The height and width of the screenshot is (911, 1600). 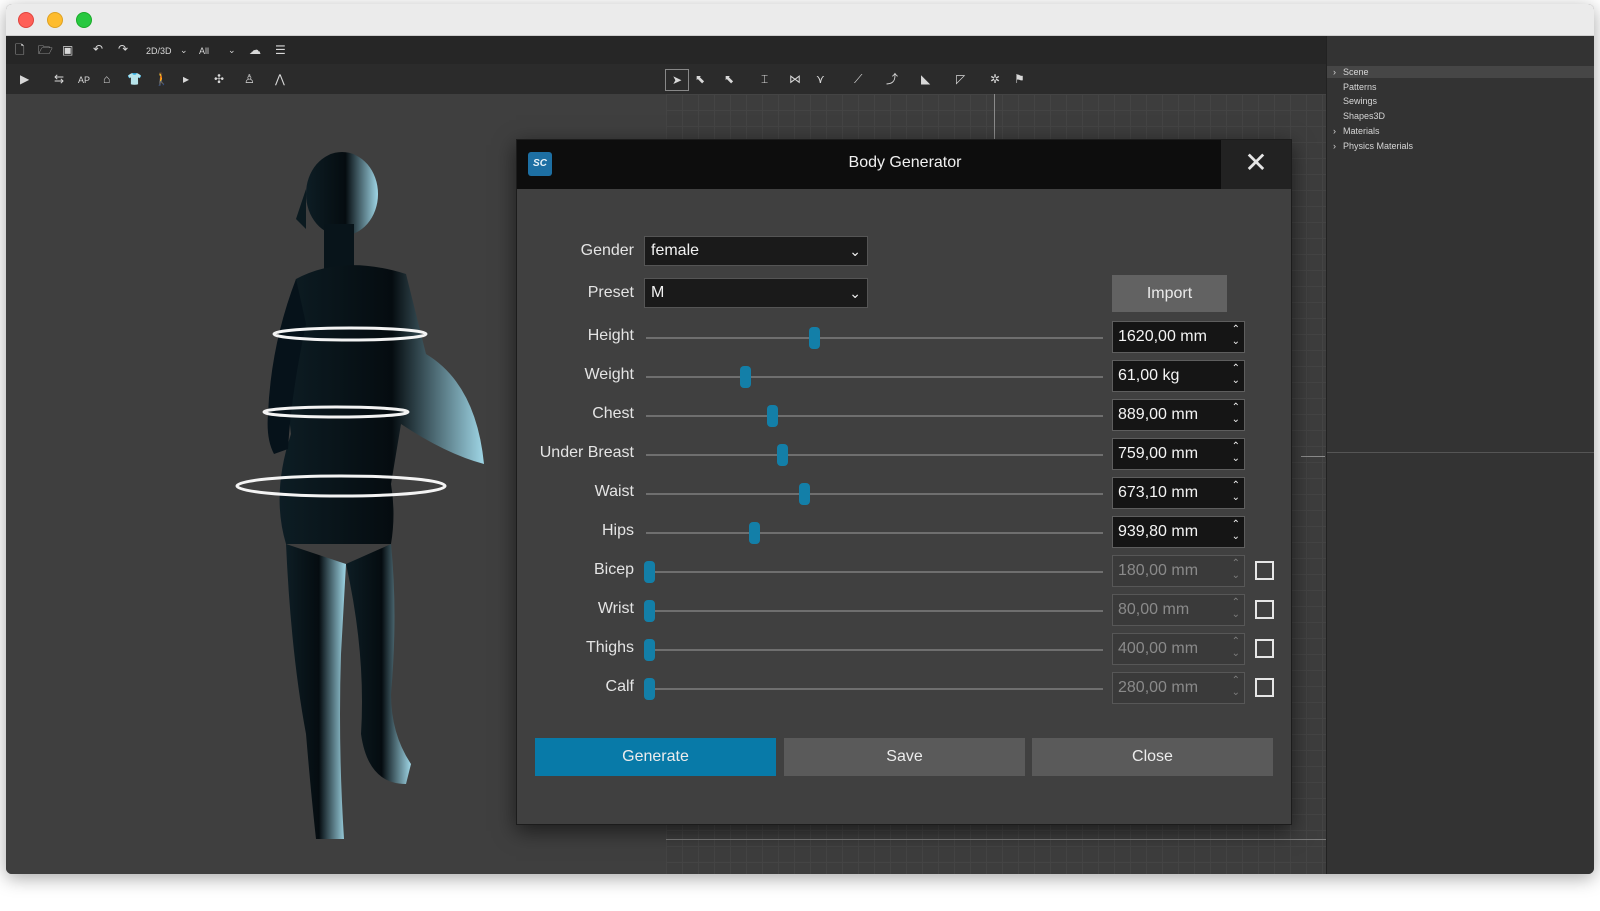 I want to click on dart-tool-icon: ⋈, so click(x=795, y=79).